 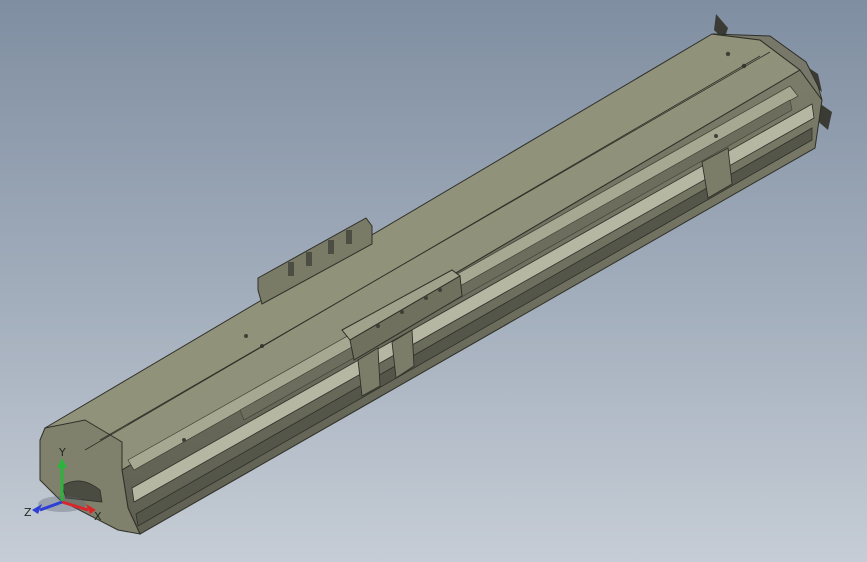 What do you see at coordinates (98, 516) in the screenshot?
I see `triad-x-label: X` at bounding box center [98, 516].